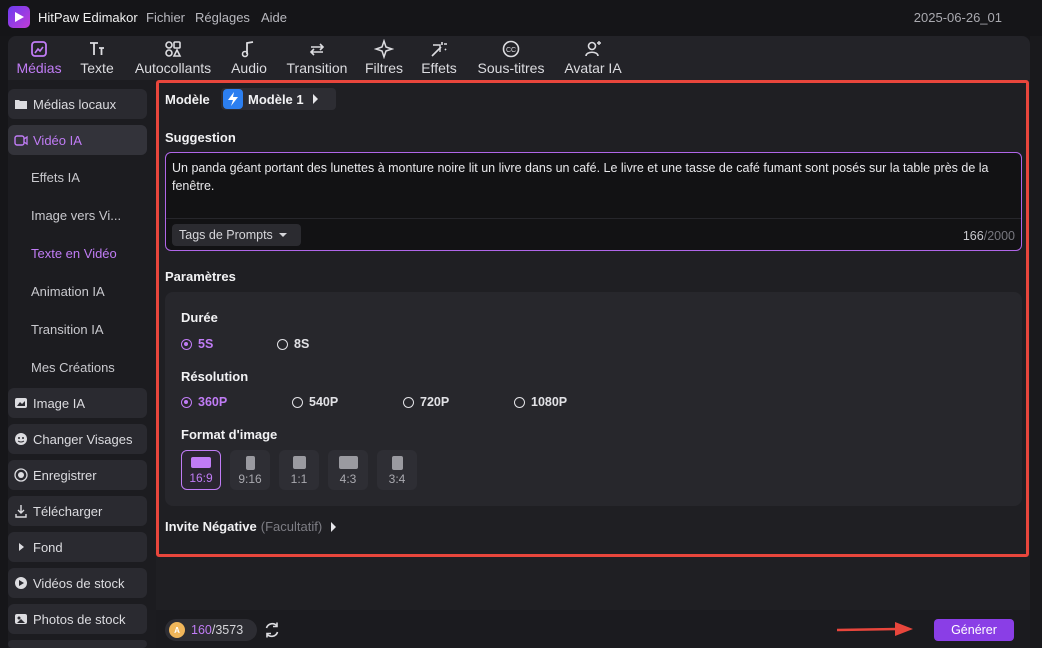 Image resolution: width=1042 pixels, height=648 pixels. What do you see at coordinates (293, 344) in the screenshot?
I see `duration-option-8s: 8S` at bounding box center [293, 344].